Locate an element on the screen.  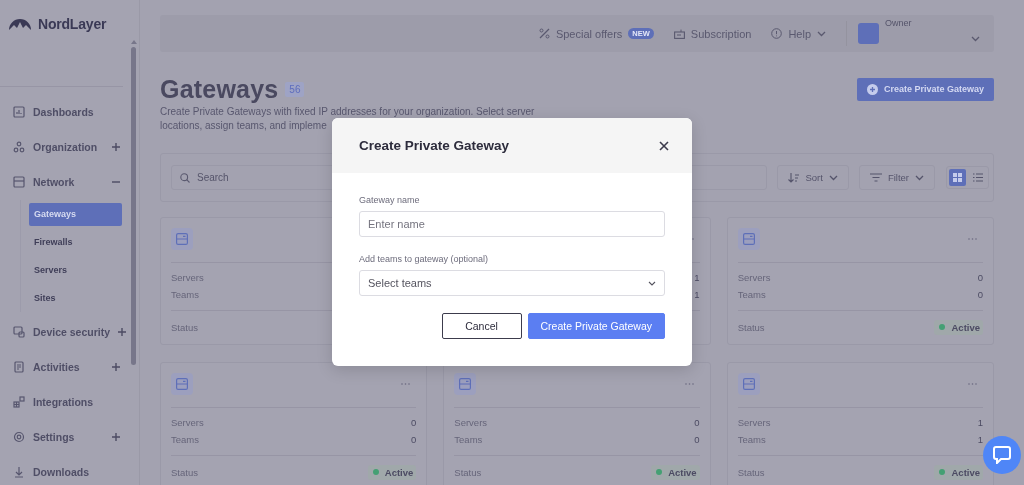
chart-icon is located at coordinates (19, 111).